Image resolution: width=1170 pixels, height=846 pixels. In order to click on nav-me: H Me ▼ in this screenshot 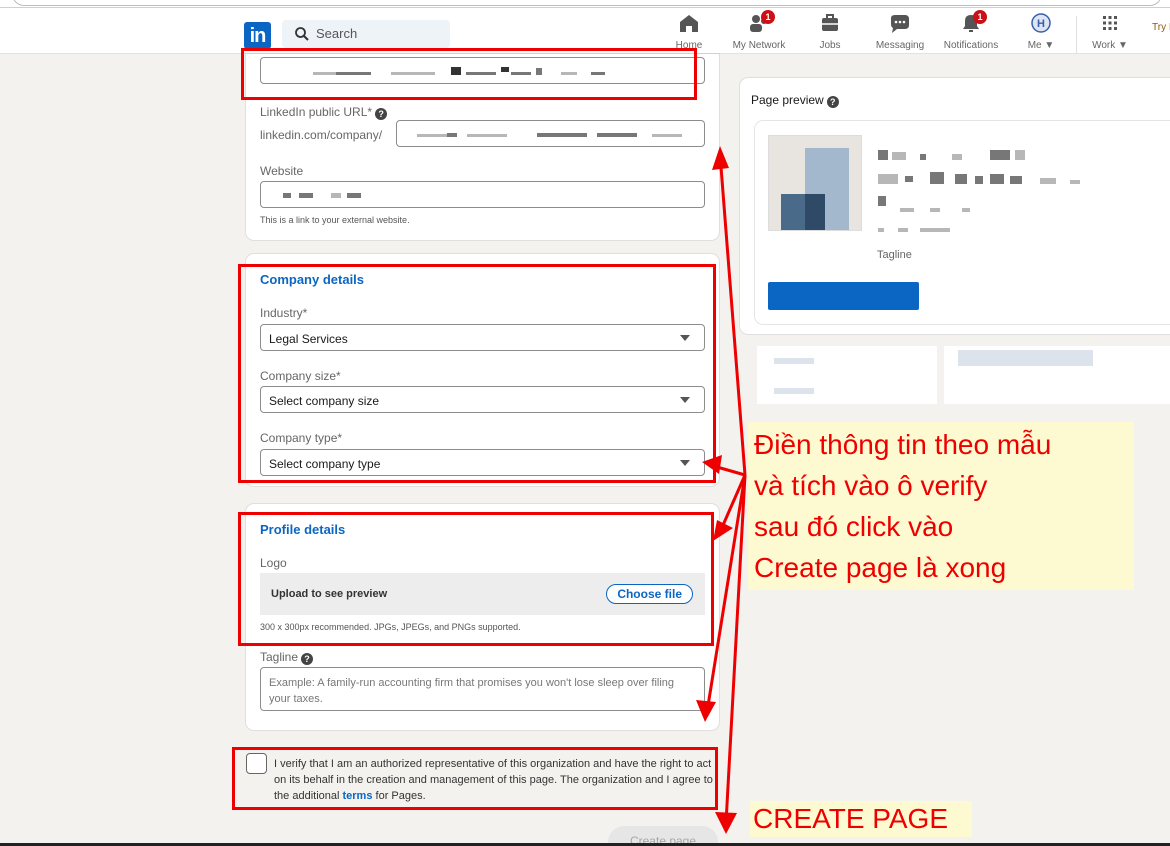, I will do `click(1041, 33)`.